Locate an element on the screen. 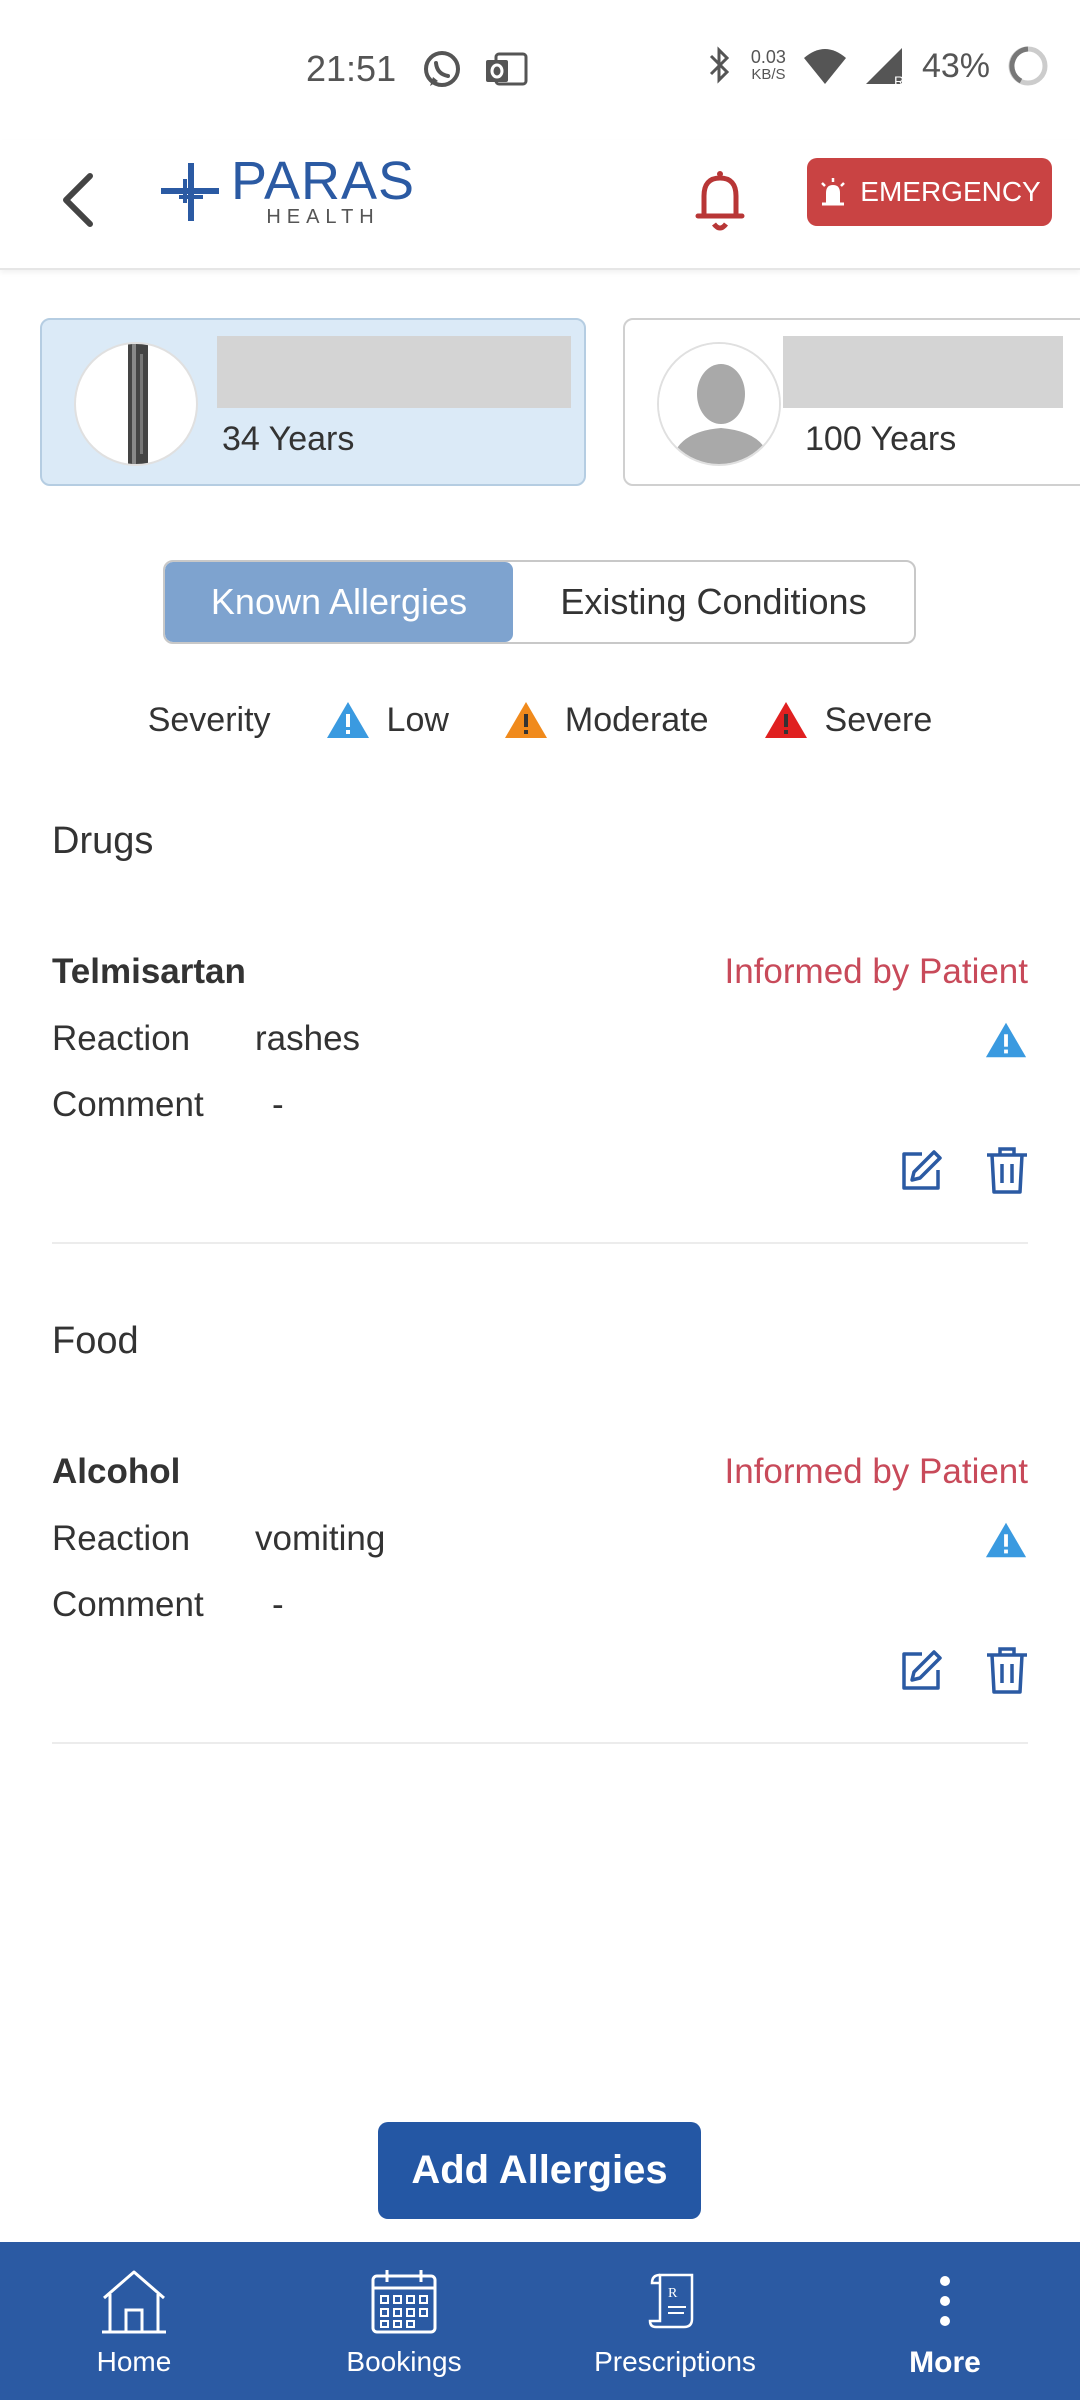 The height and width of the screenshot is (2400, 1080). nav-bookings: Bookings is located at coordinates (404, 2321).